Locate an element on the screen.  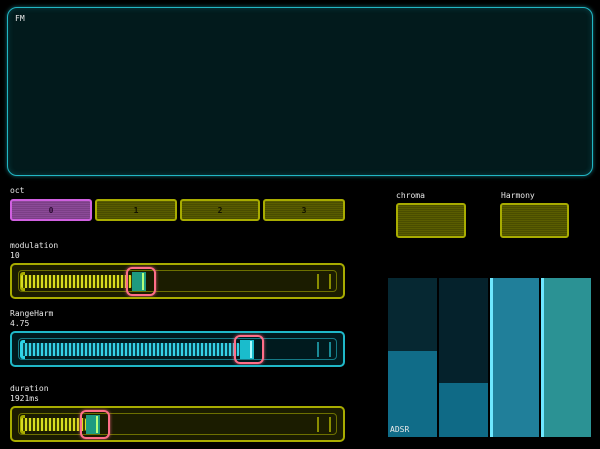
modulation-label: modulation is located at coordinates (34, 245).